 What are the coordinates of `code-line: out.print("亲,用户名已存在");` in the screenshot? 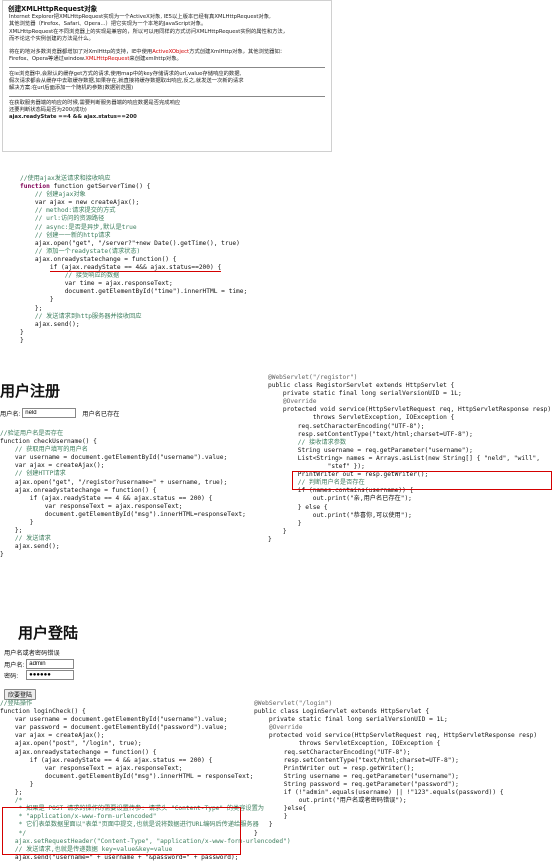 It's located at (340, 499).